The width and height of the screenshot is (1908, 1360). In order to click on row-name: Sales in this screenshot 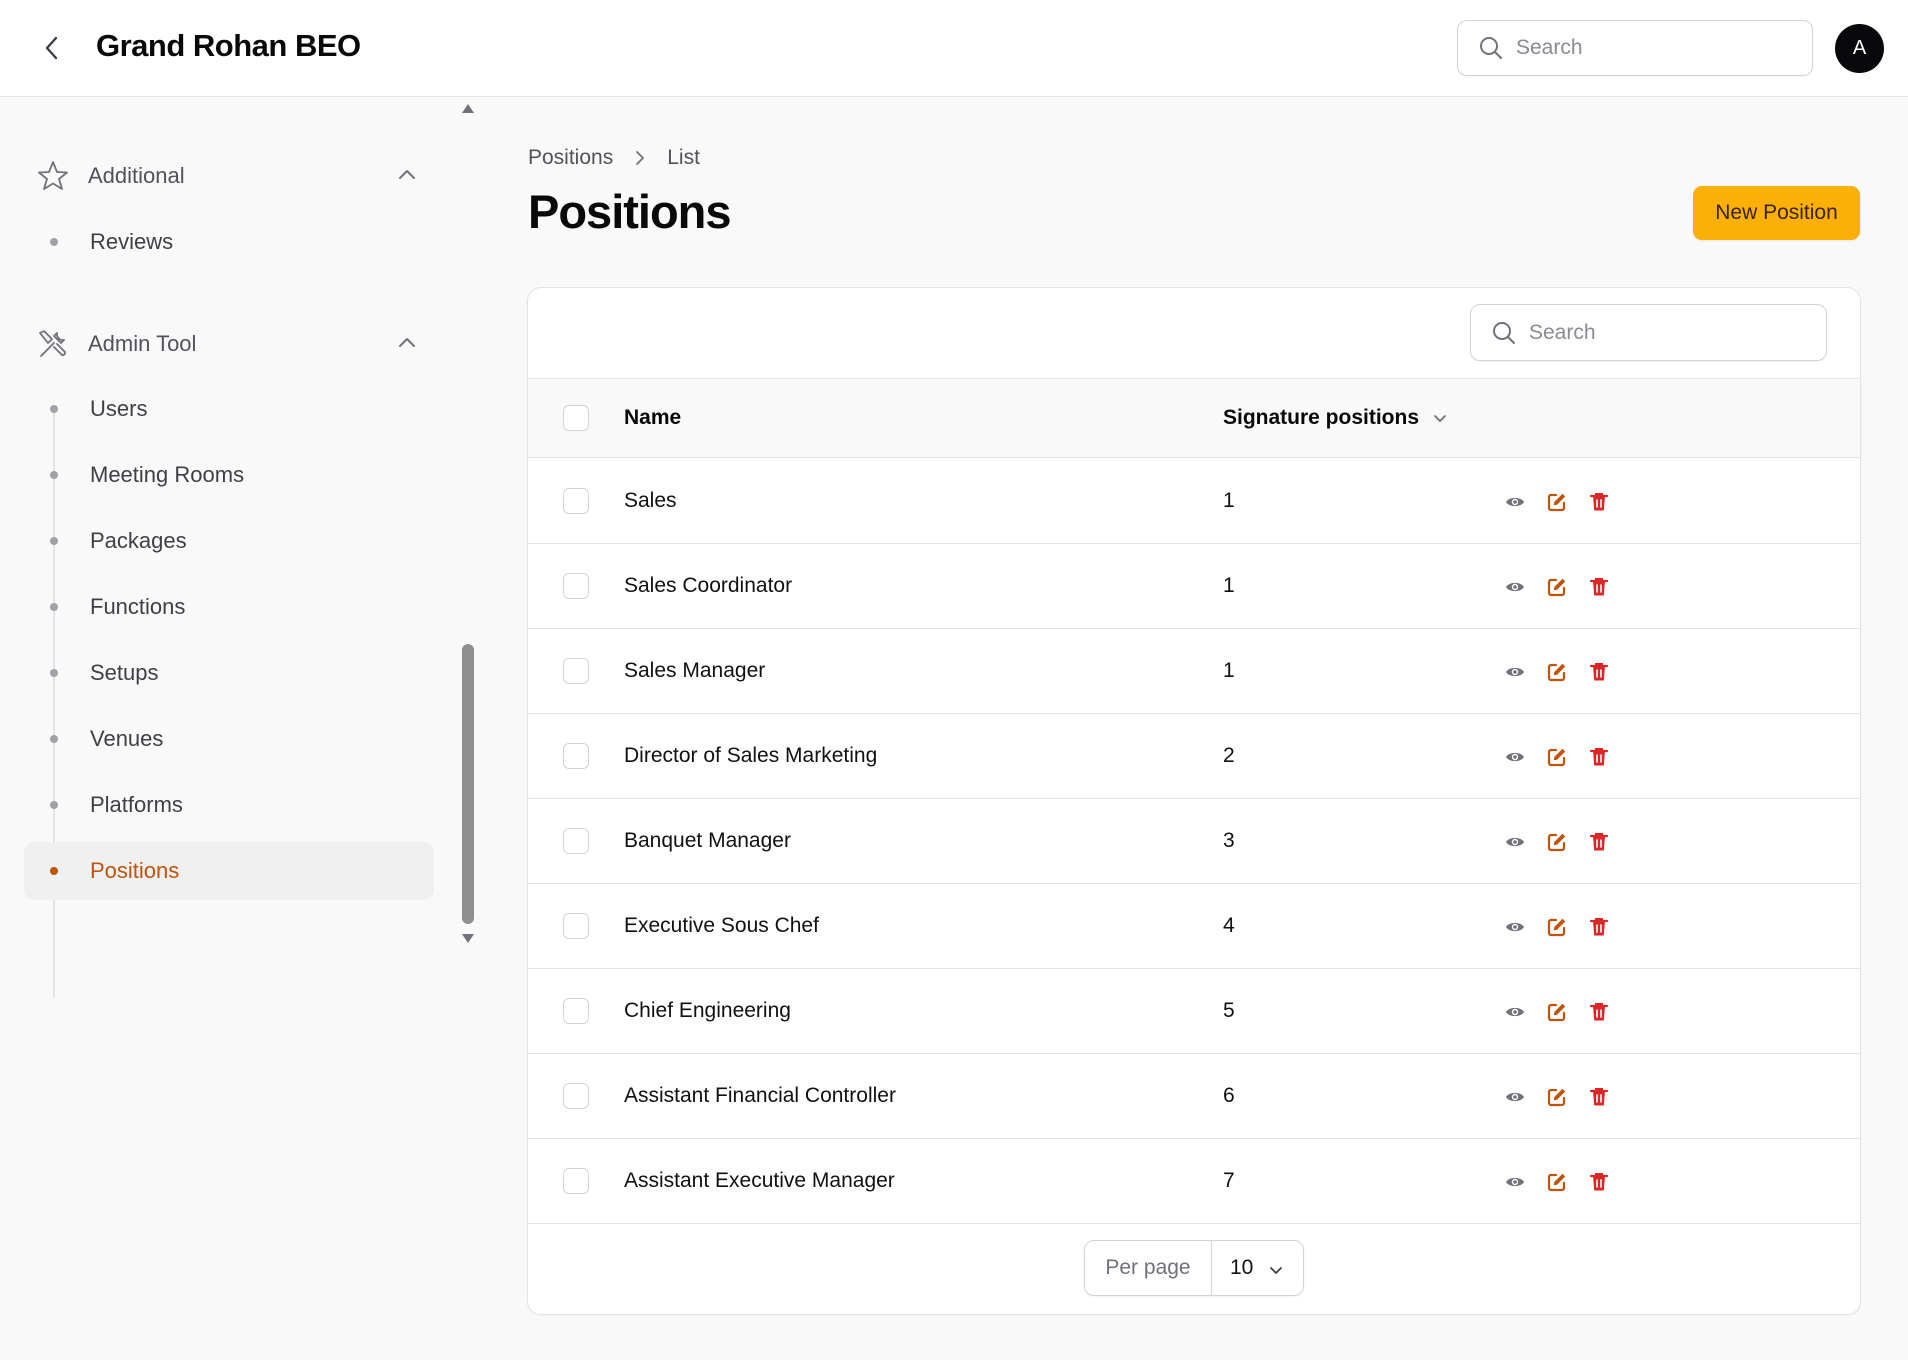, I will do `click(650, 500)`.